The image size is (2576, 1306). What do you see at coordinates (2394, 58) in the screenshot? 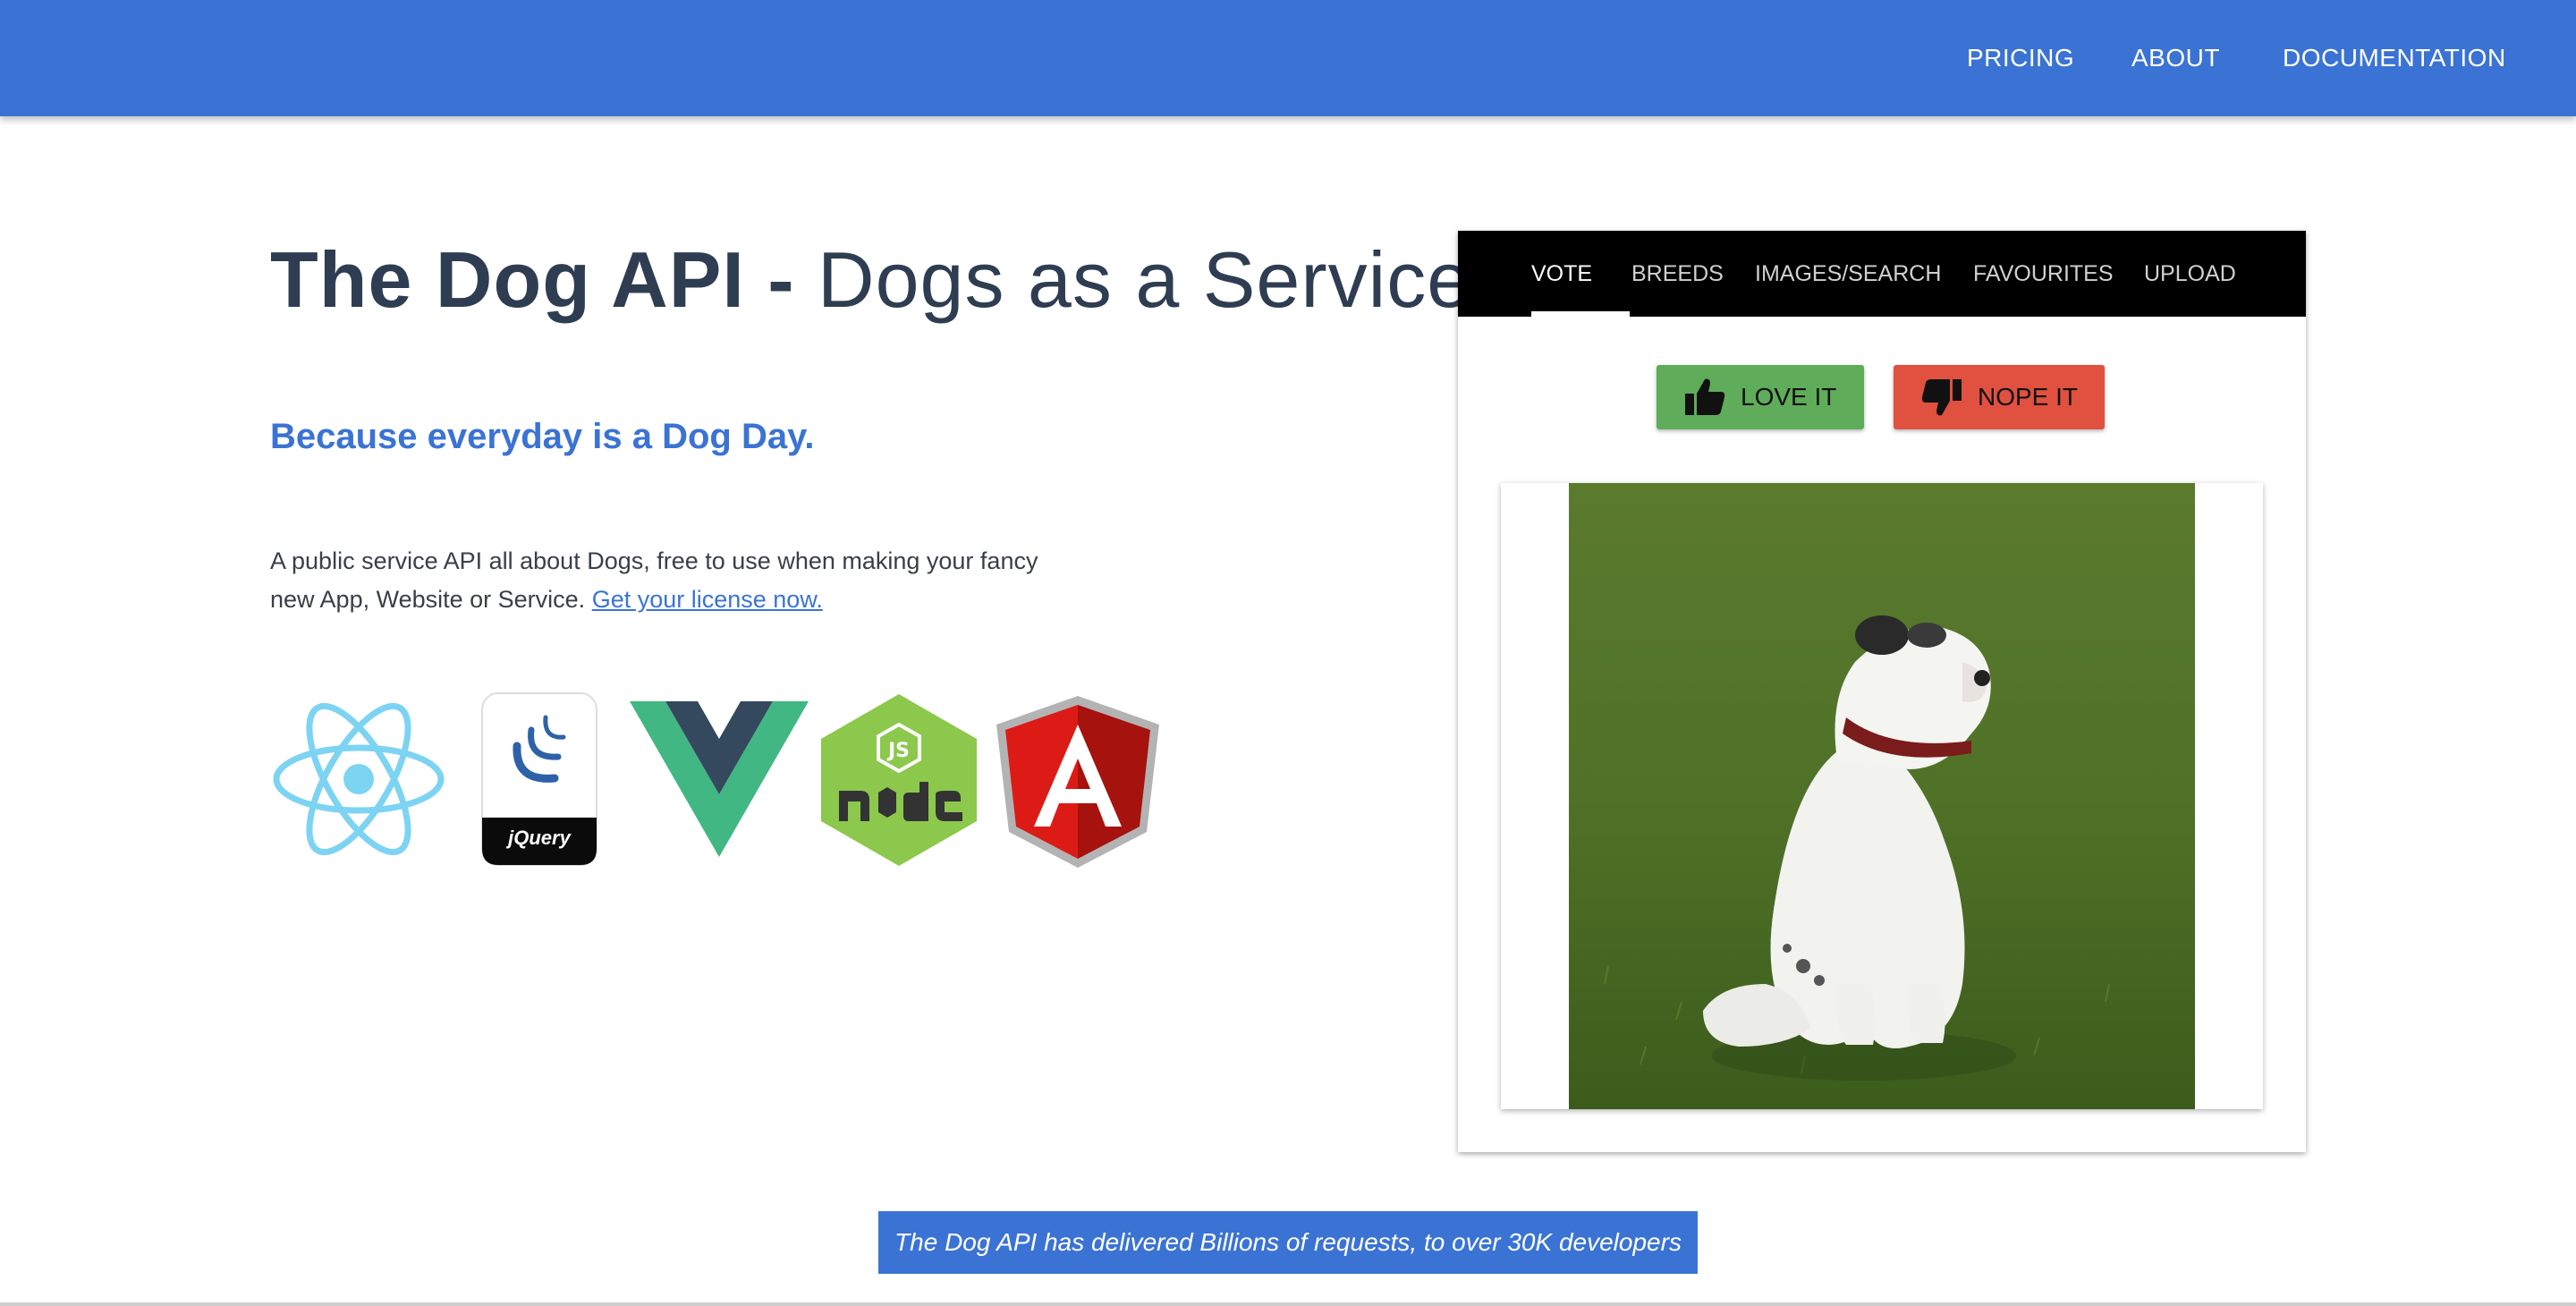
I see `nav-documentation: DOCUMENTATION` at bounding box center [2394, 58].